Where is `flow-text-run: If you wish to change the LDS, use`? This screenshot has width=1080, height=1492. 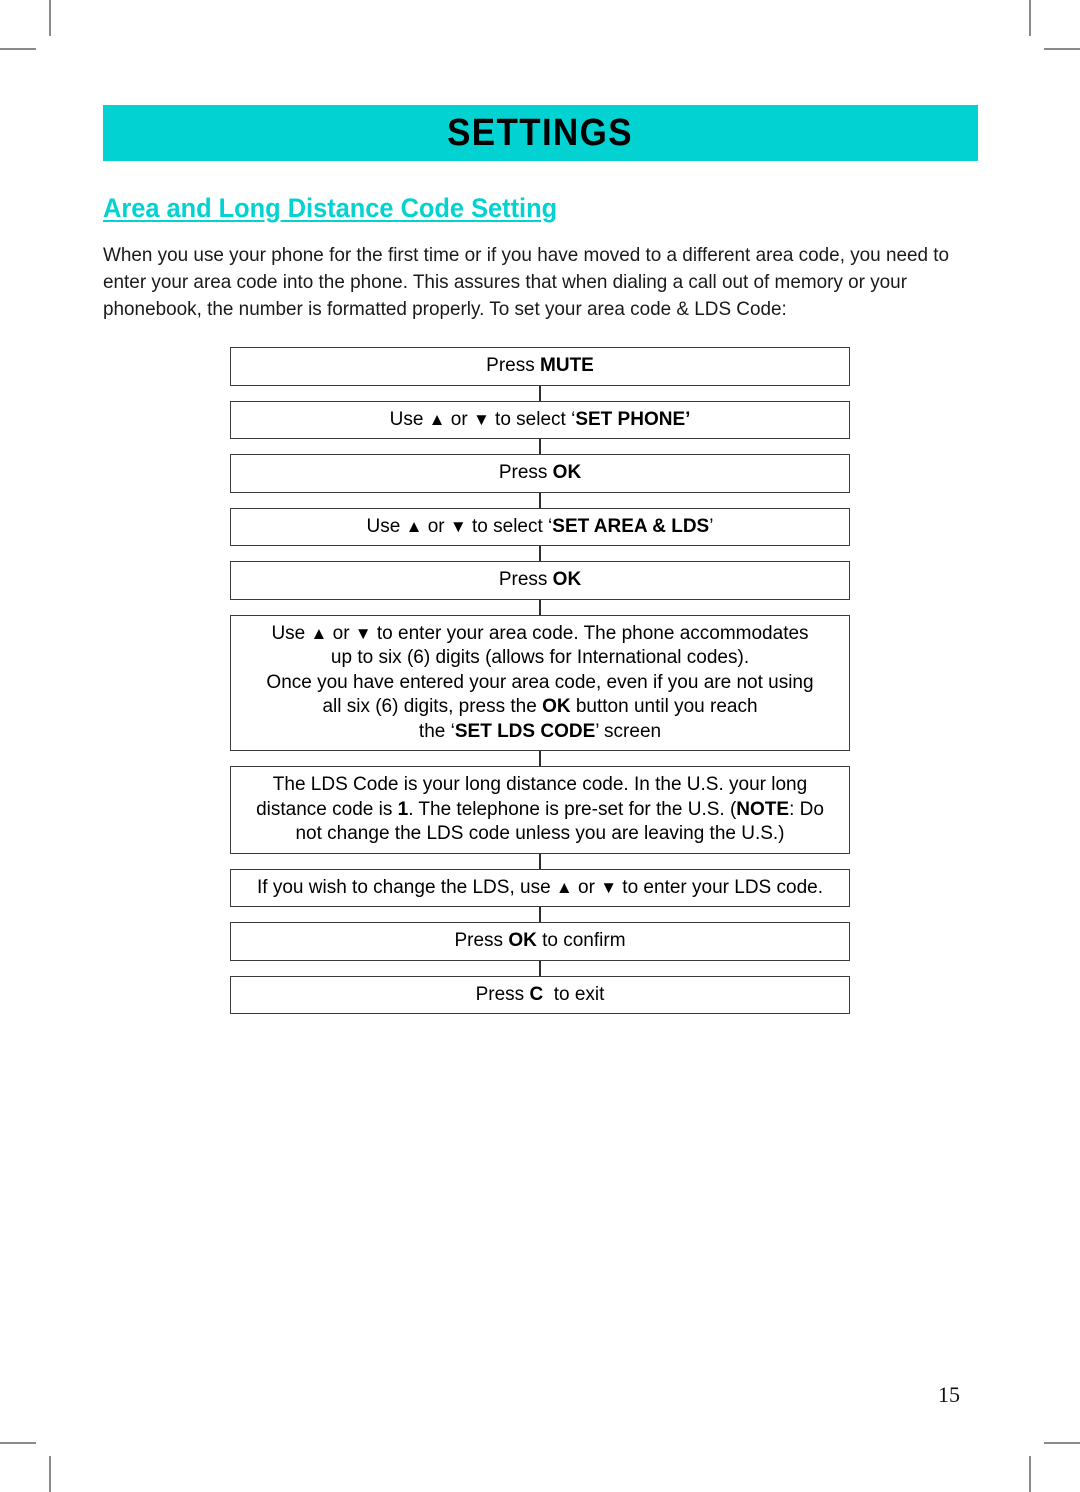 flow-text-run: If you wish to change the LDS, use is located at coordinates (406, 887).